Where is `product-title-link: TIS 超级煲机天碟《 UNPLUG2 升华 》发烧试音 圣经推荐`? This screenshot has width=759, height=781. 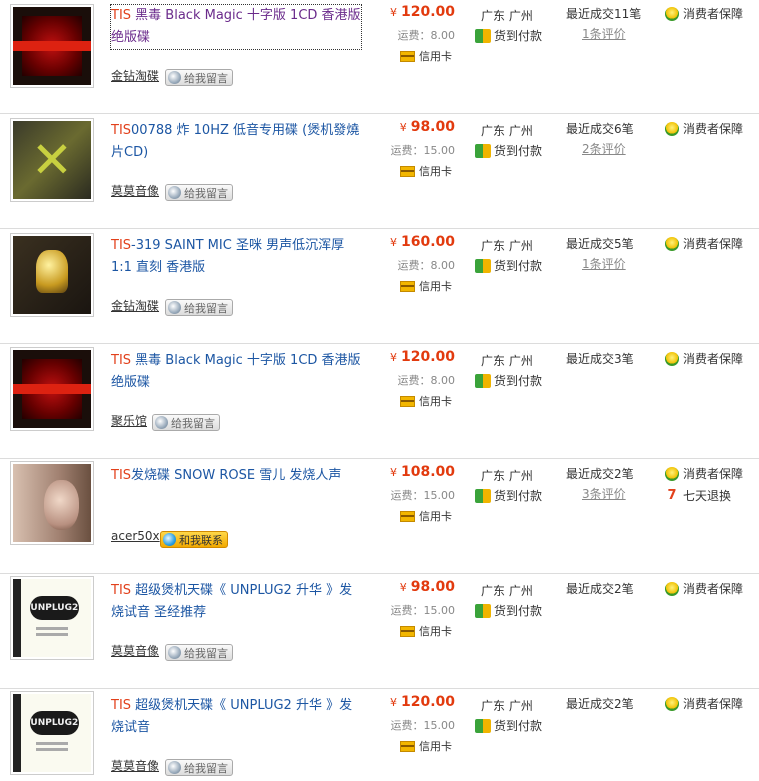
product-title-link: TIS 超级煲机天碟《 UNPLUG2 升华 》发烧试音 圣经推荐 is located at coordinates (236, 602).